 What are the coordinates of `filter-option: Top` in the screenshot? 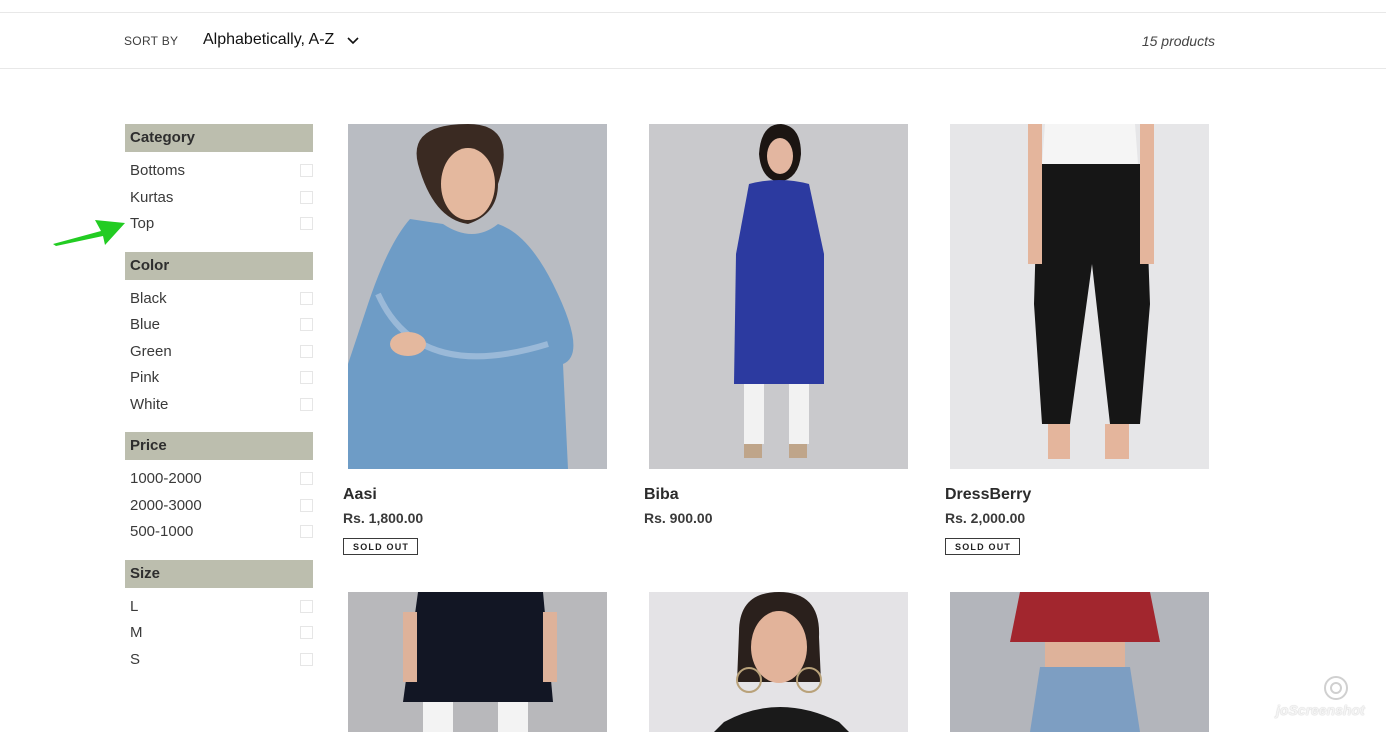 It's located at (219, 224).